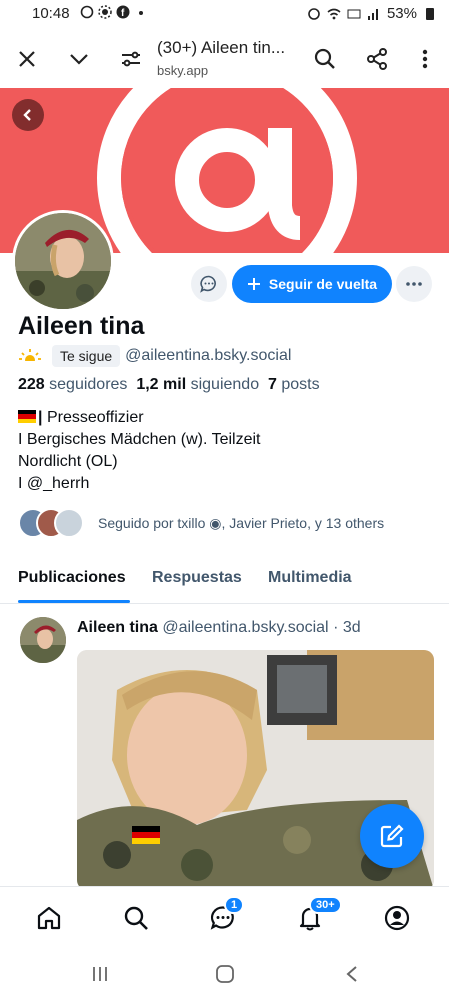  I want to click on post-author-name: Aileen tina, so click(117, 627).